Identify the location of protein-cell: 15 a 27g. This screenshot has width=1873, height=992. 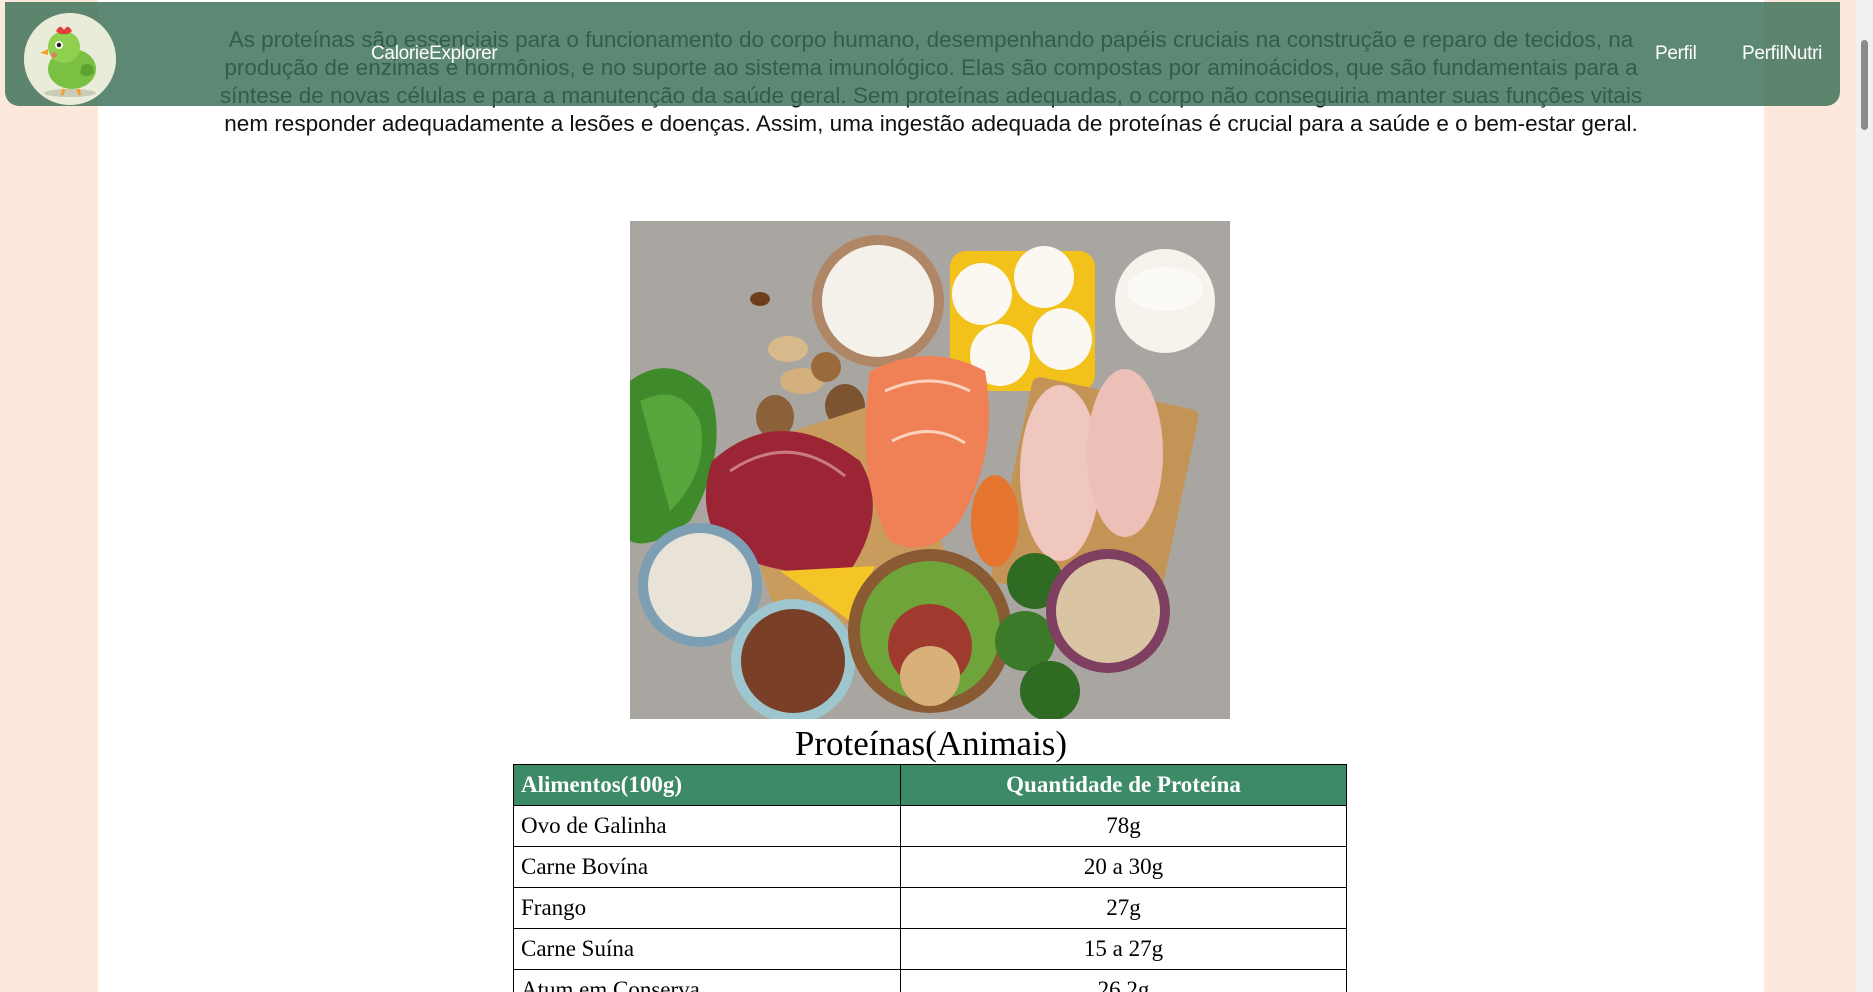
(1123, 949).